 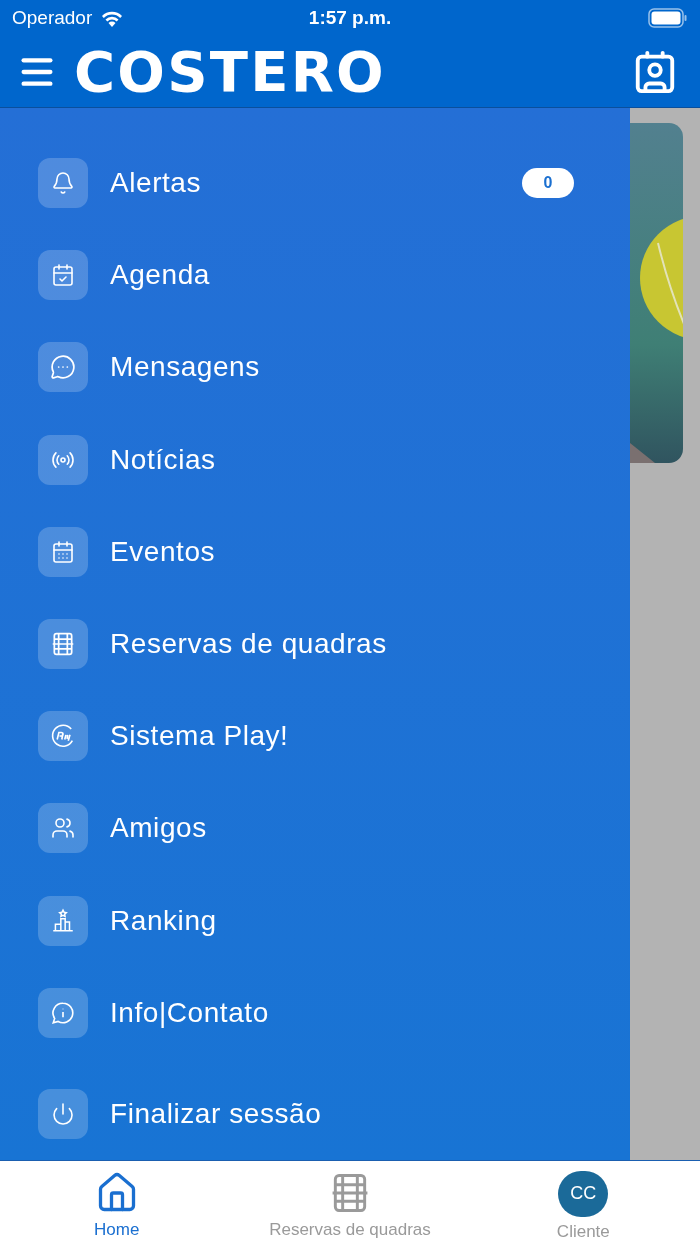 I want to click on logo: COSTERO, so click(x=230, y=71).